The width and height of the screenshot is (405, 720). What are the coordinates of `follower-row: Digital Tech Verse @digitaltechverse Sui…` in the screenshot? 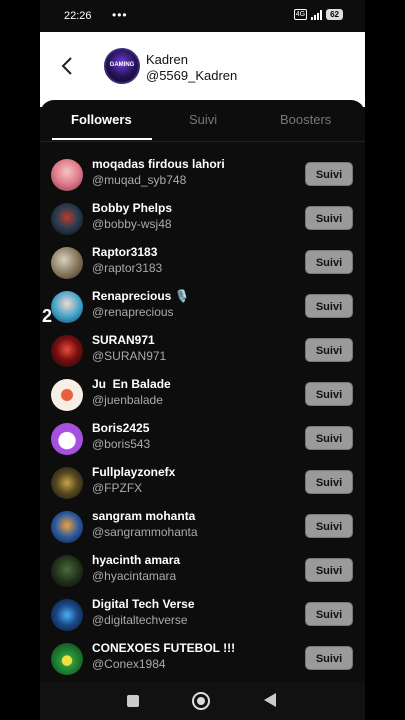 It's located at (202, 616).